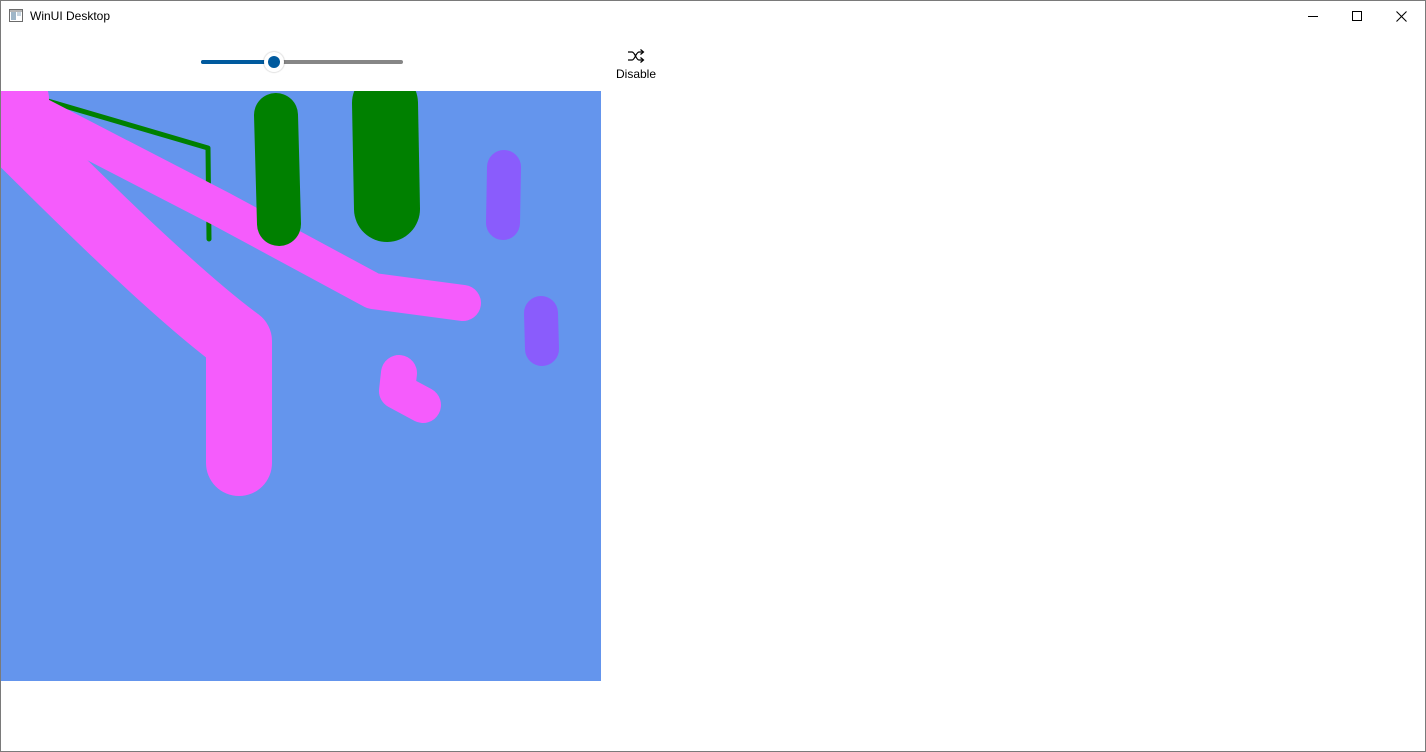 The height and width of the screenshot is (752, 1426). I want to click on minimize-button, so click(1313, 16).